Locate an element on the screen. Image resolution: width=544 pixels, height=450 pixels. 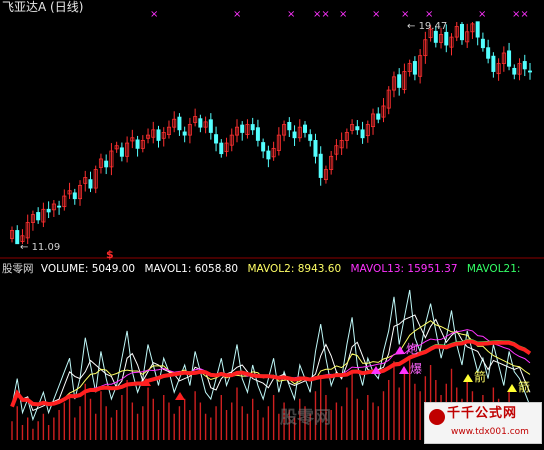
trend-band is located at coordinates (271, 373).